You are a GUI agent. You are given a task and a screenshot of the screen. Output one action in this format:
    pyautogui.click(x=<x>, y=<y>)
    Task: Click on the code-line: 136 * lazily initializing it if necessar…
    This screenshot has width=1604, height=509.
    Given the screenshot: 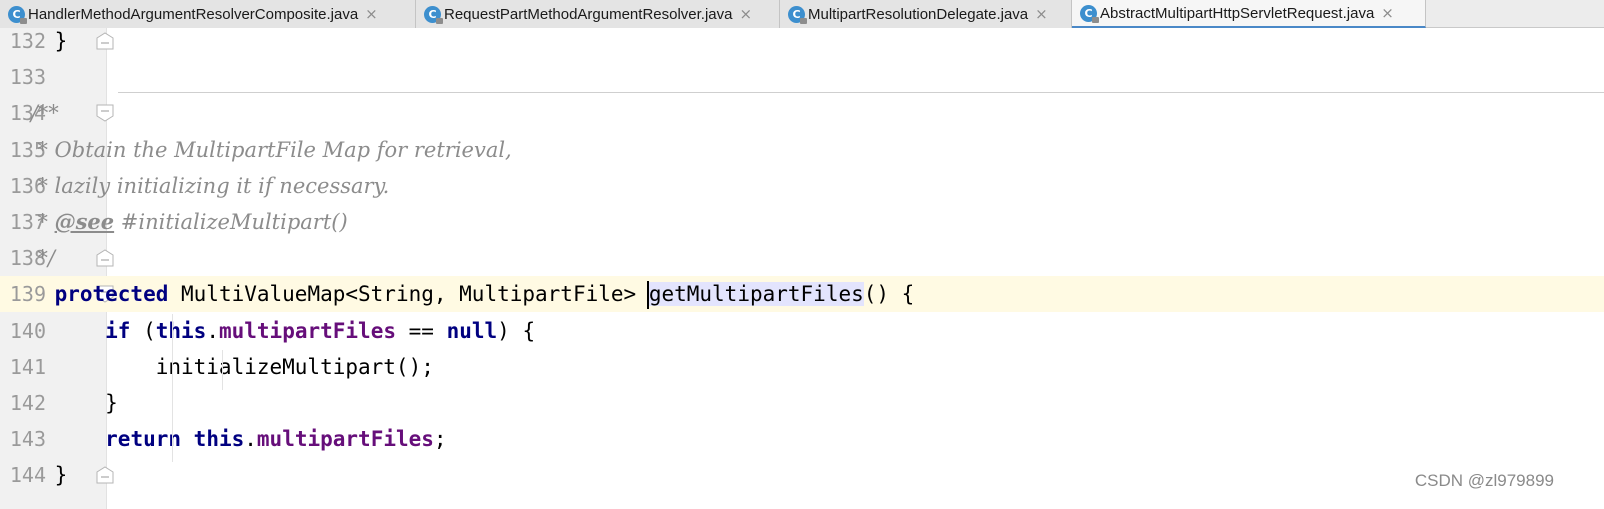 What is the action you would take?
    pyautogui.click(x=802, y=186)
    